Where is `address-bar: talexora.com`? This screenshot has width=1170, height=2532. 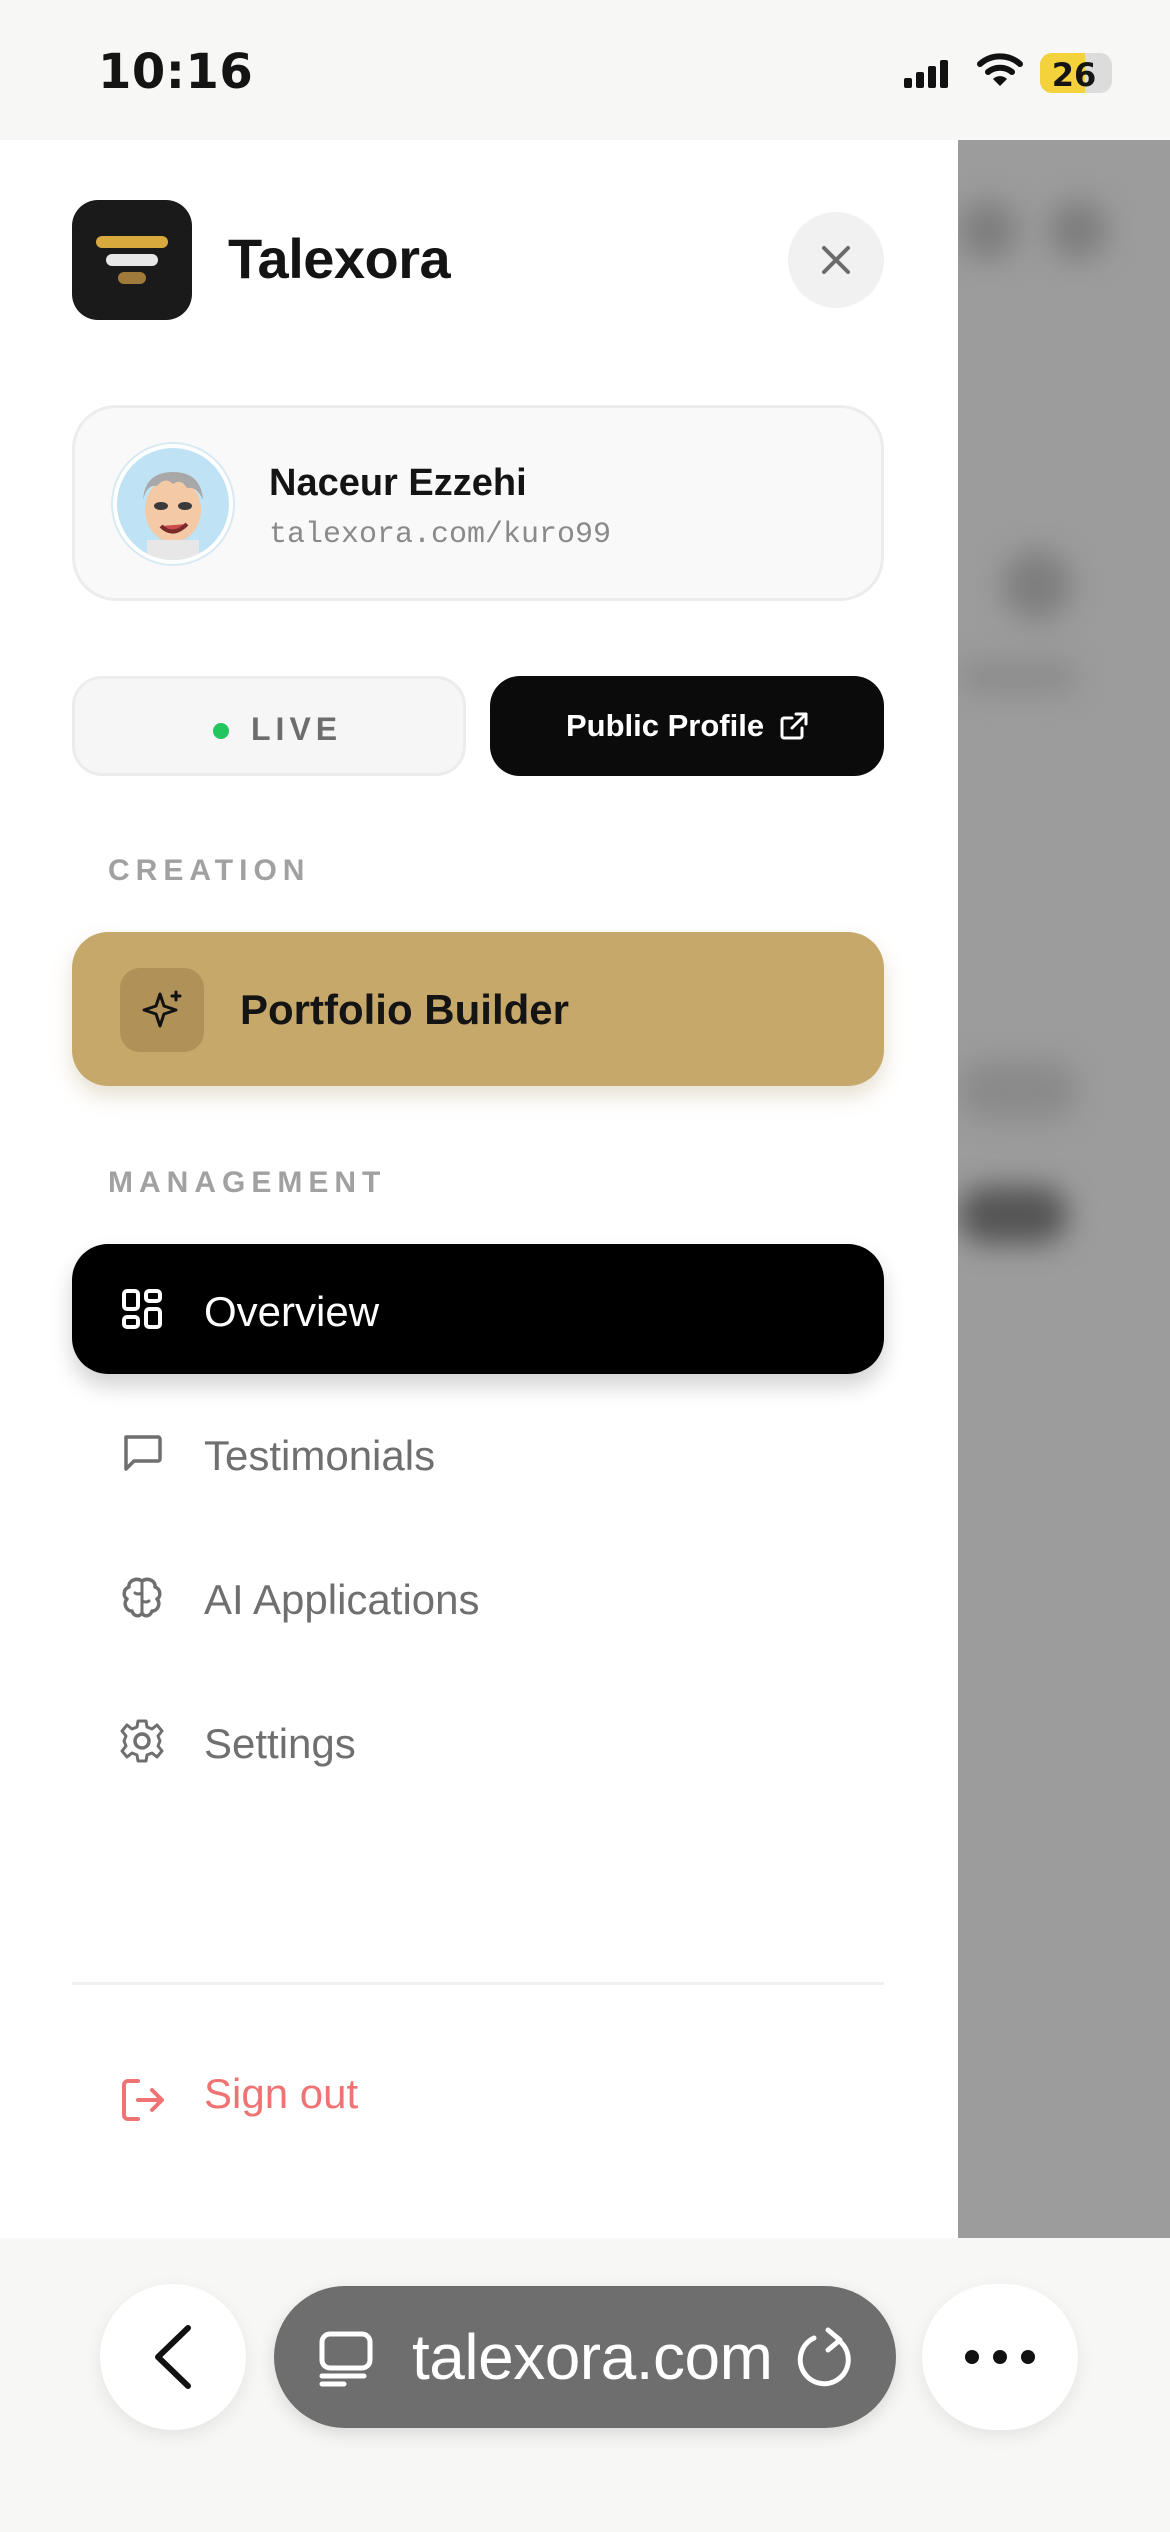 address-bar: talexora.com is located at coordinates (585, 2357).